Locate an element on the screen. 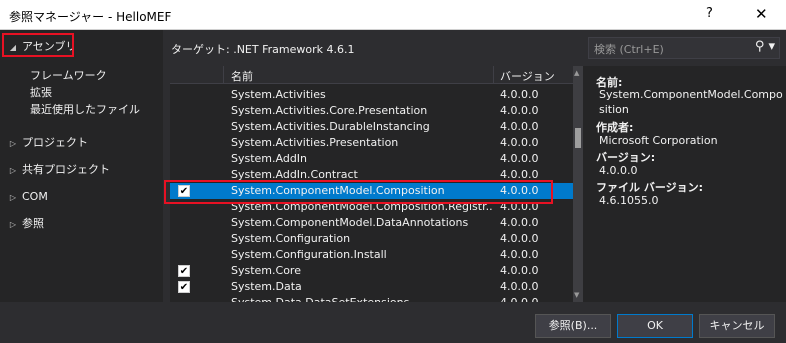 This screenshot has width=786, height=343. row-name: System.AddIn is located at coordinates (269, 158).